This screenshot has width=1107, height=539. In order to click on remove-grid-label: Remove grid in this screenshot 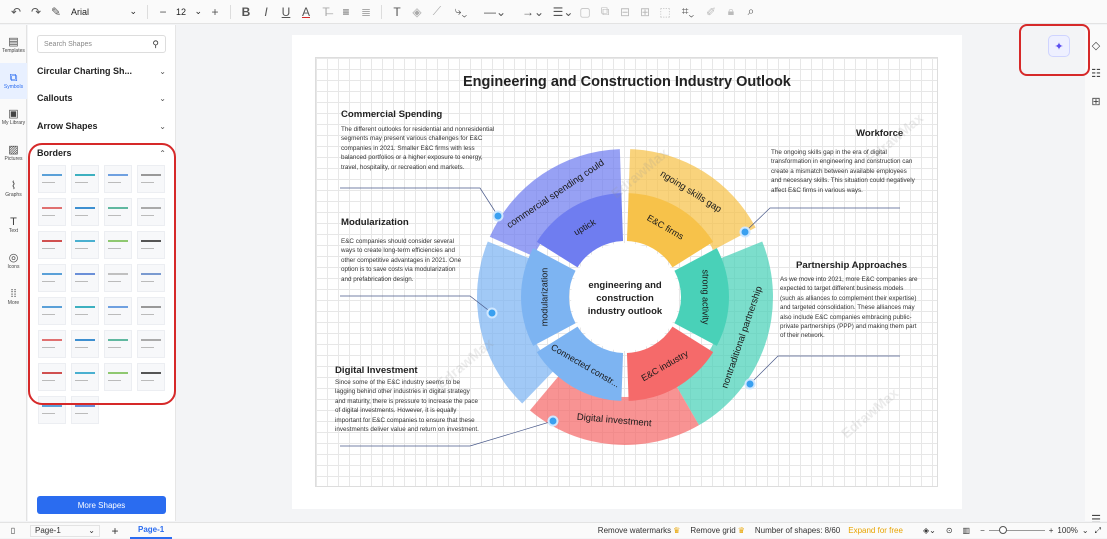, I will do `click(713, 530)`.